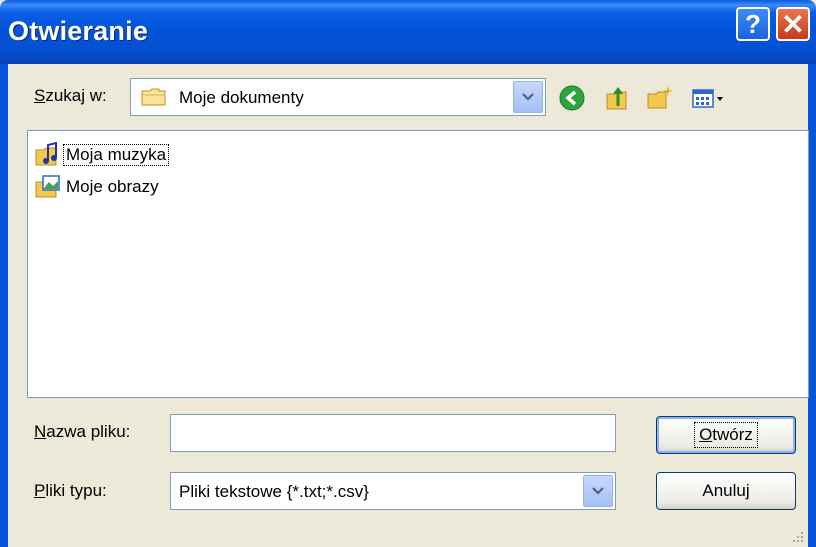 The height and width of the screenshot is (547, 816). Describe the element at coordinates (726, 435) in the screenshot. I see `open-button: Otwórz` at that location.